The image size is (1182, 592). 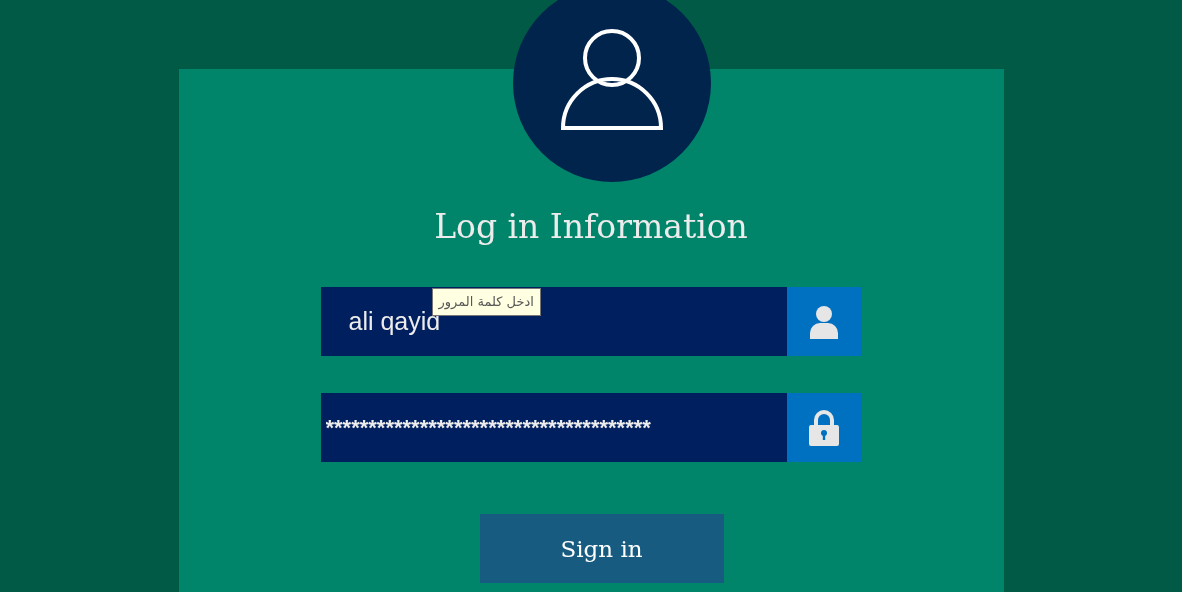 What do you see at coordinates (601, 548) in the screenshot?
I see `sign-in-button: Sign in` at bounding box center [601, 548].